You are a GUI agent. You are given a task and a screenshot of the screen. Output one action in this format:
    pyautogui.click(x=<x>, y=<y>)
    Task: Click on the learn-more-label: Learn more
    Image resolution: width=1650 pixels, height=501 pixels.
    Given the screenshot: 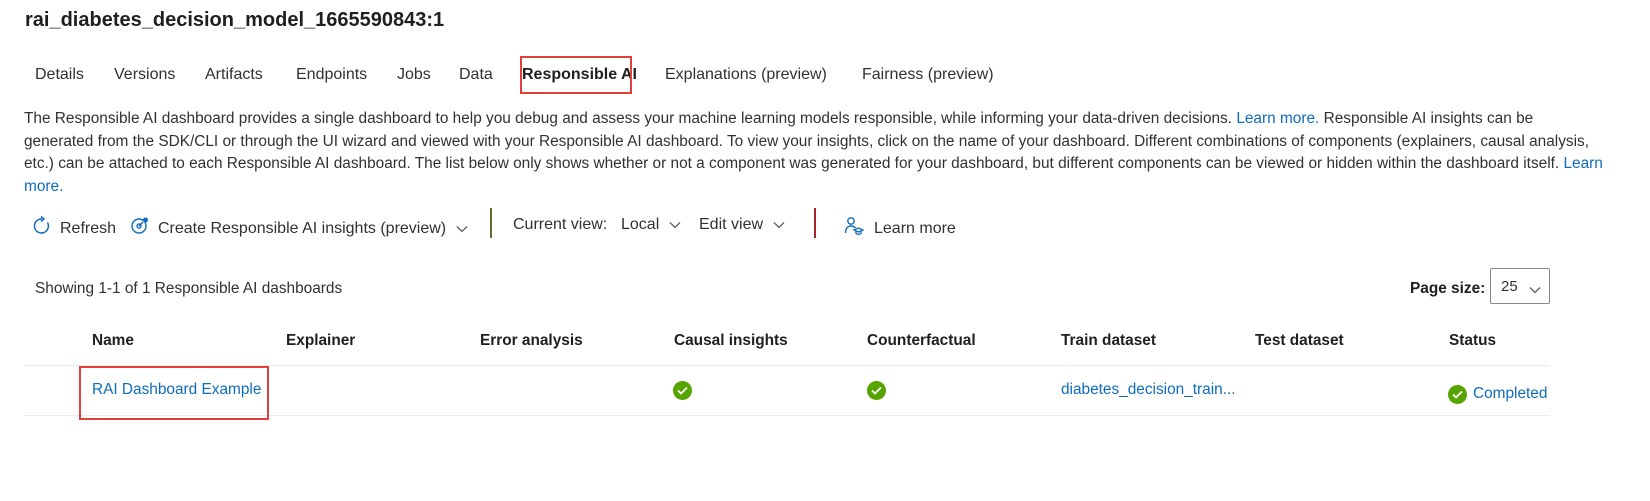 What is the action you would take?
    pyautogui.click(x=915, y=228)
    